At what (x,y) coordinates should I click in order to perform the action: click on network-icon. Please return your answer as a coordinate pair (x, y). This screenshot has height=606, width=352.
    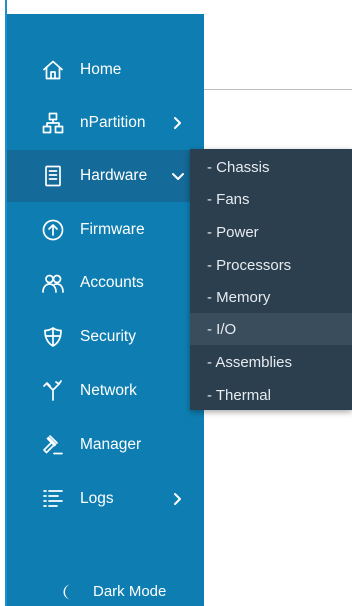
    Looking at the image, I should click on (53, 391).